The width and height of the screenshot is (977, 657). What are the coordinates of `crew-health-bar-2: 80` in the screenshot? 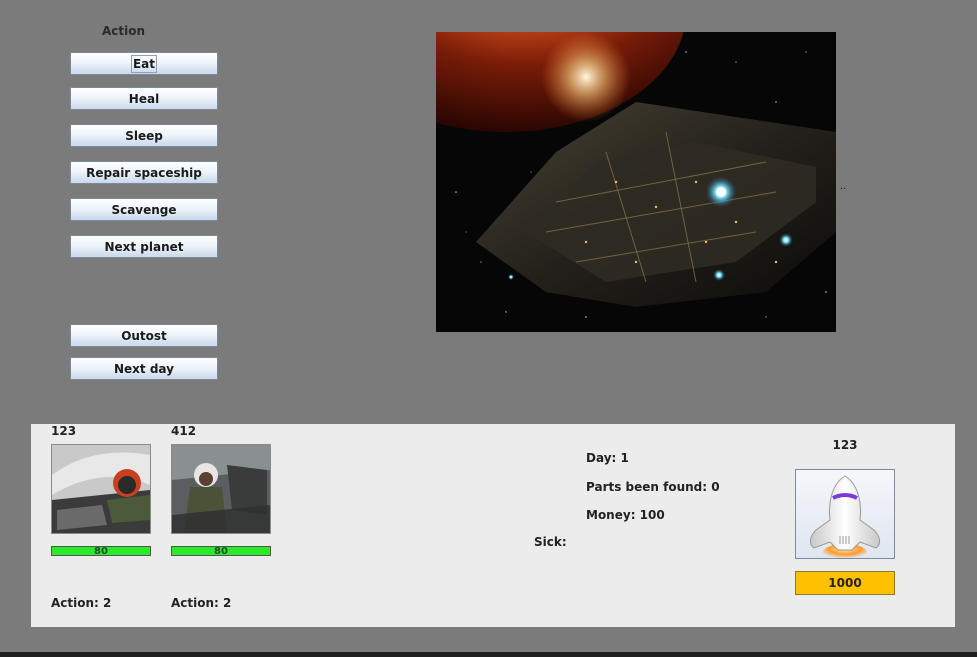 It's located at (221, 551).